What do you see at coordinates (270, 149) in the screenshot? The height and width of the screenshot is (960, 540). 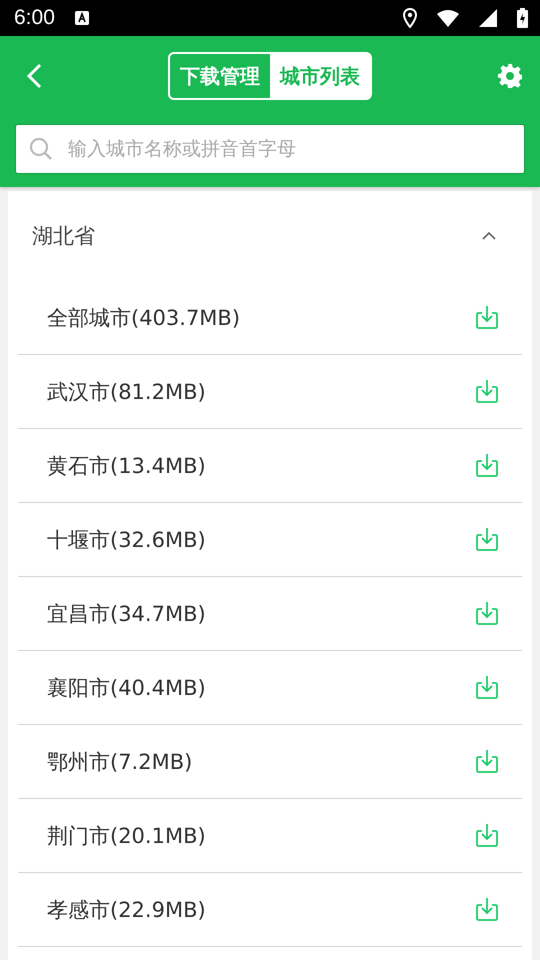 I see `search-field: 输入城市名称或拼音首字母` at bounding box center [270, 149].